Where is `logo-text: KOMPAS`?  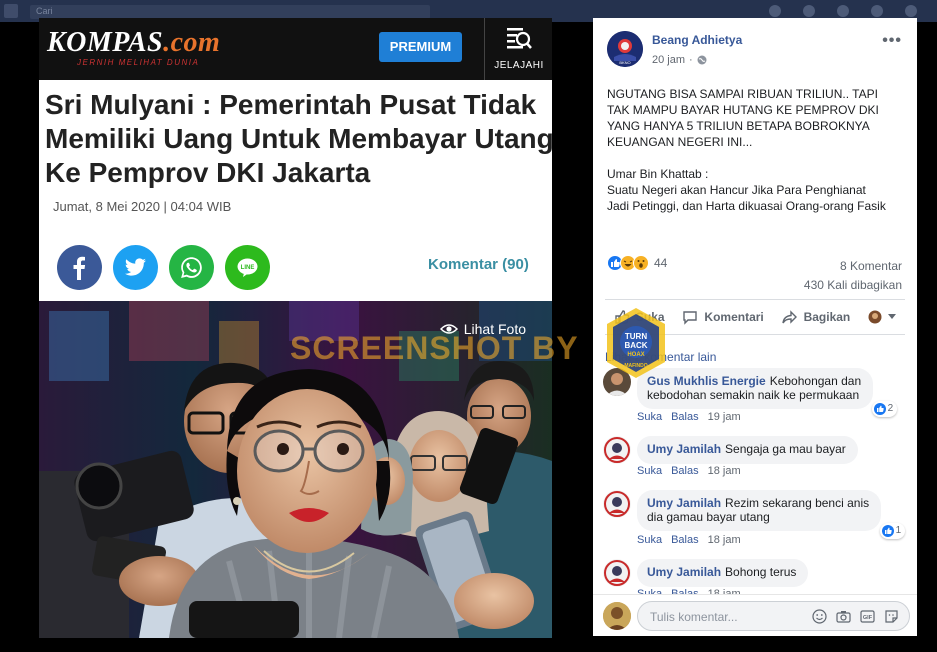 logo-text: KOMPAS is located at coordinates (105, 42).